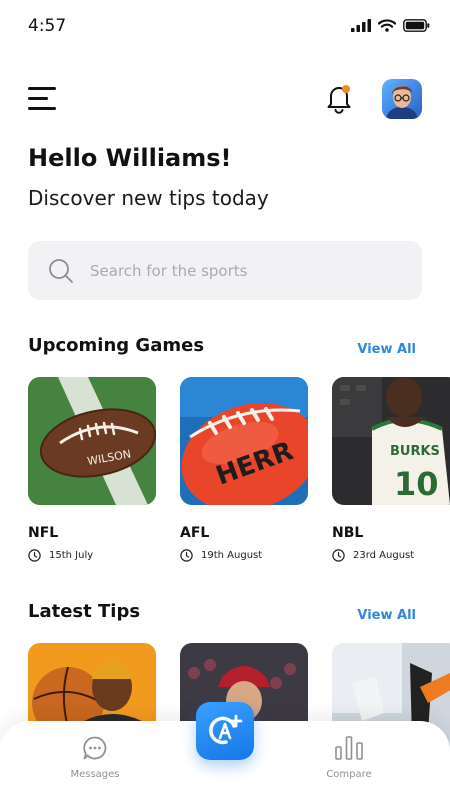  I want to click on cellular-signal-icon, so click(361, 25).